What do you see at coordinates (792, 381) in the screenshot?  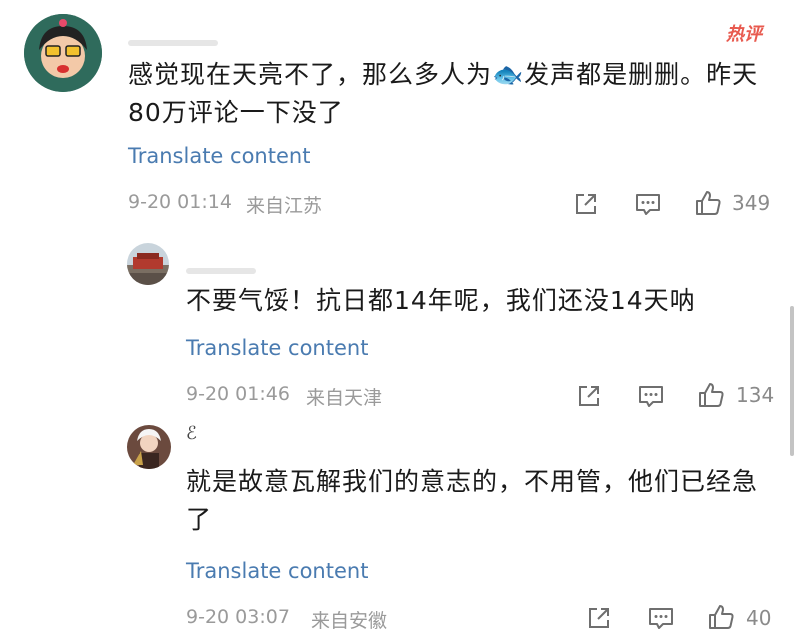 I see `scrollbar` at bounding box center [792, 381].